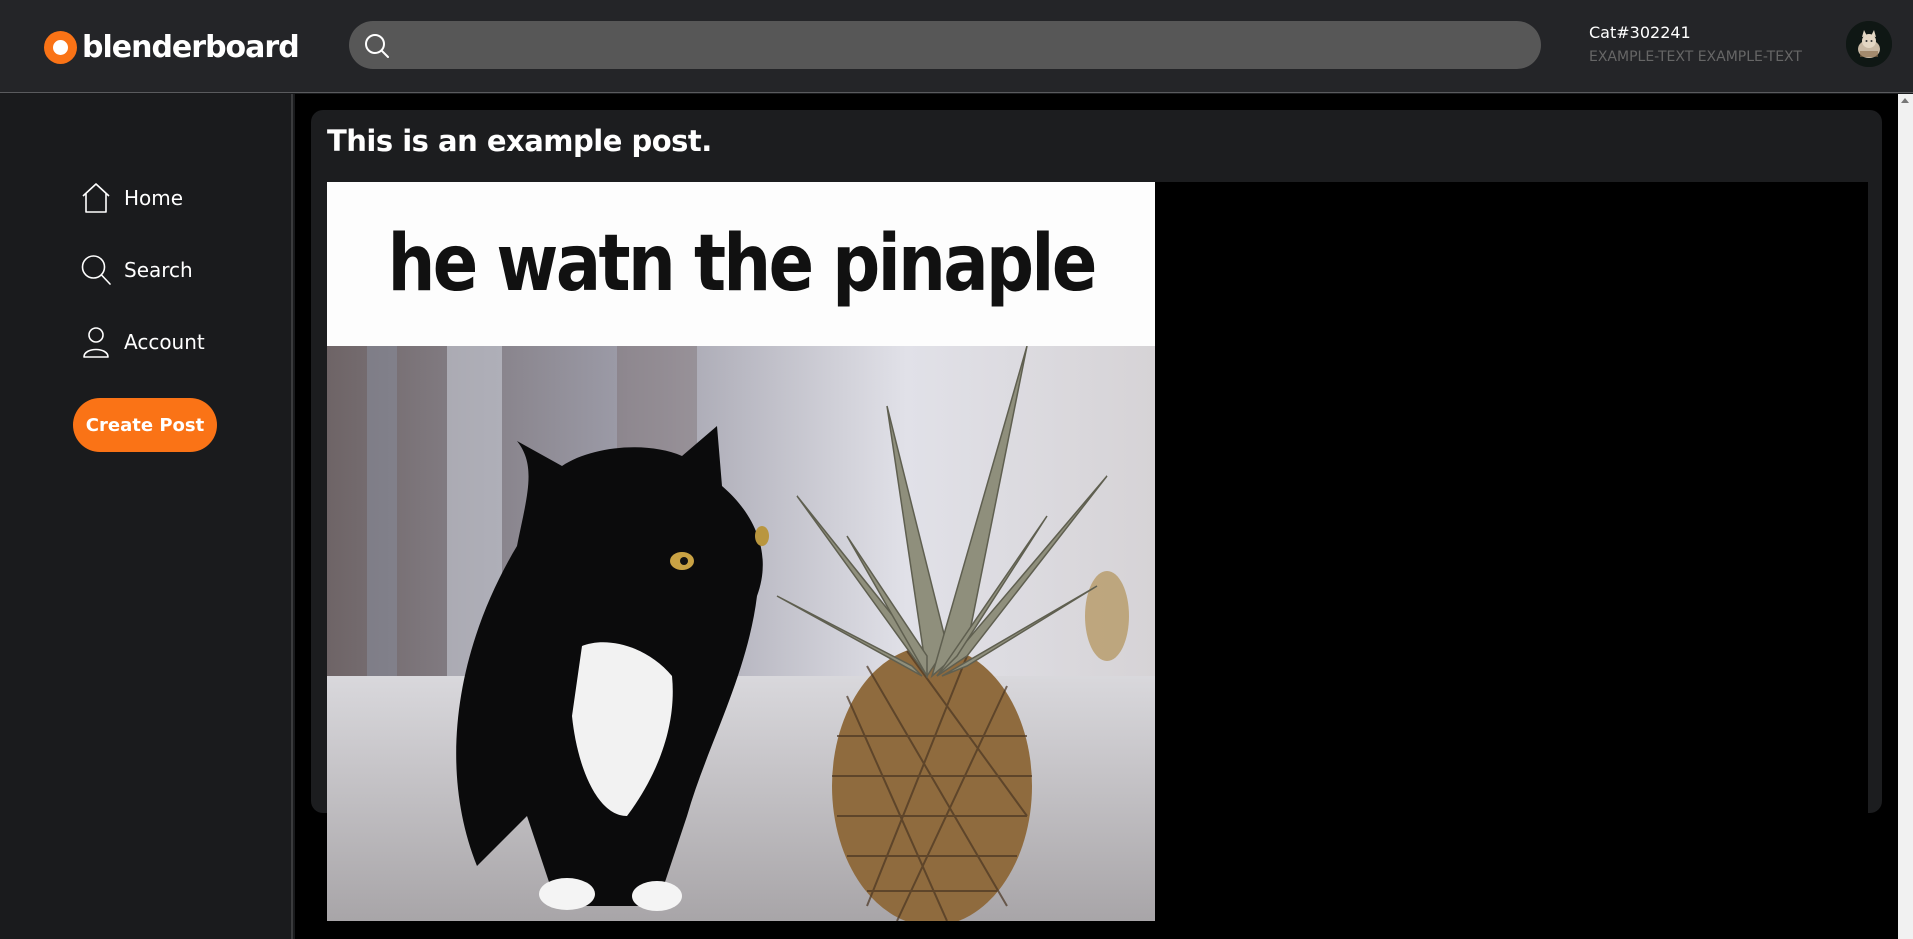 This screenshot has height=939, width=1913. Describe the element at coordinates (146, 516) in the screenshot. I see `sidebar: Home Search Account Create Post` at that location.